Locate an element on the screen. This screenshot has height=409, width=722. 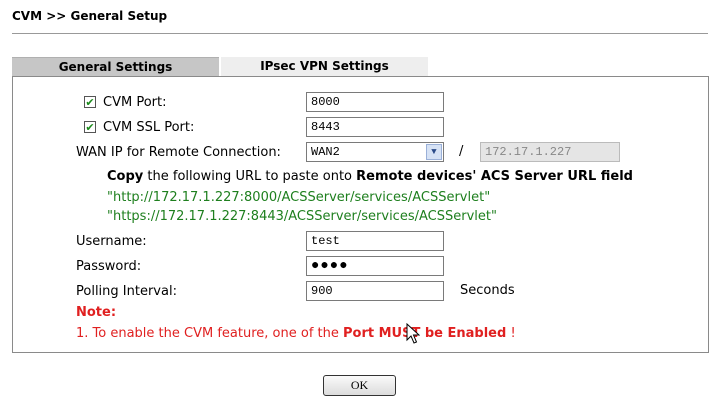
dropdown-button: ▼ is located at coordinates (434, 152).